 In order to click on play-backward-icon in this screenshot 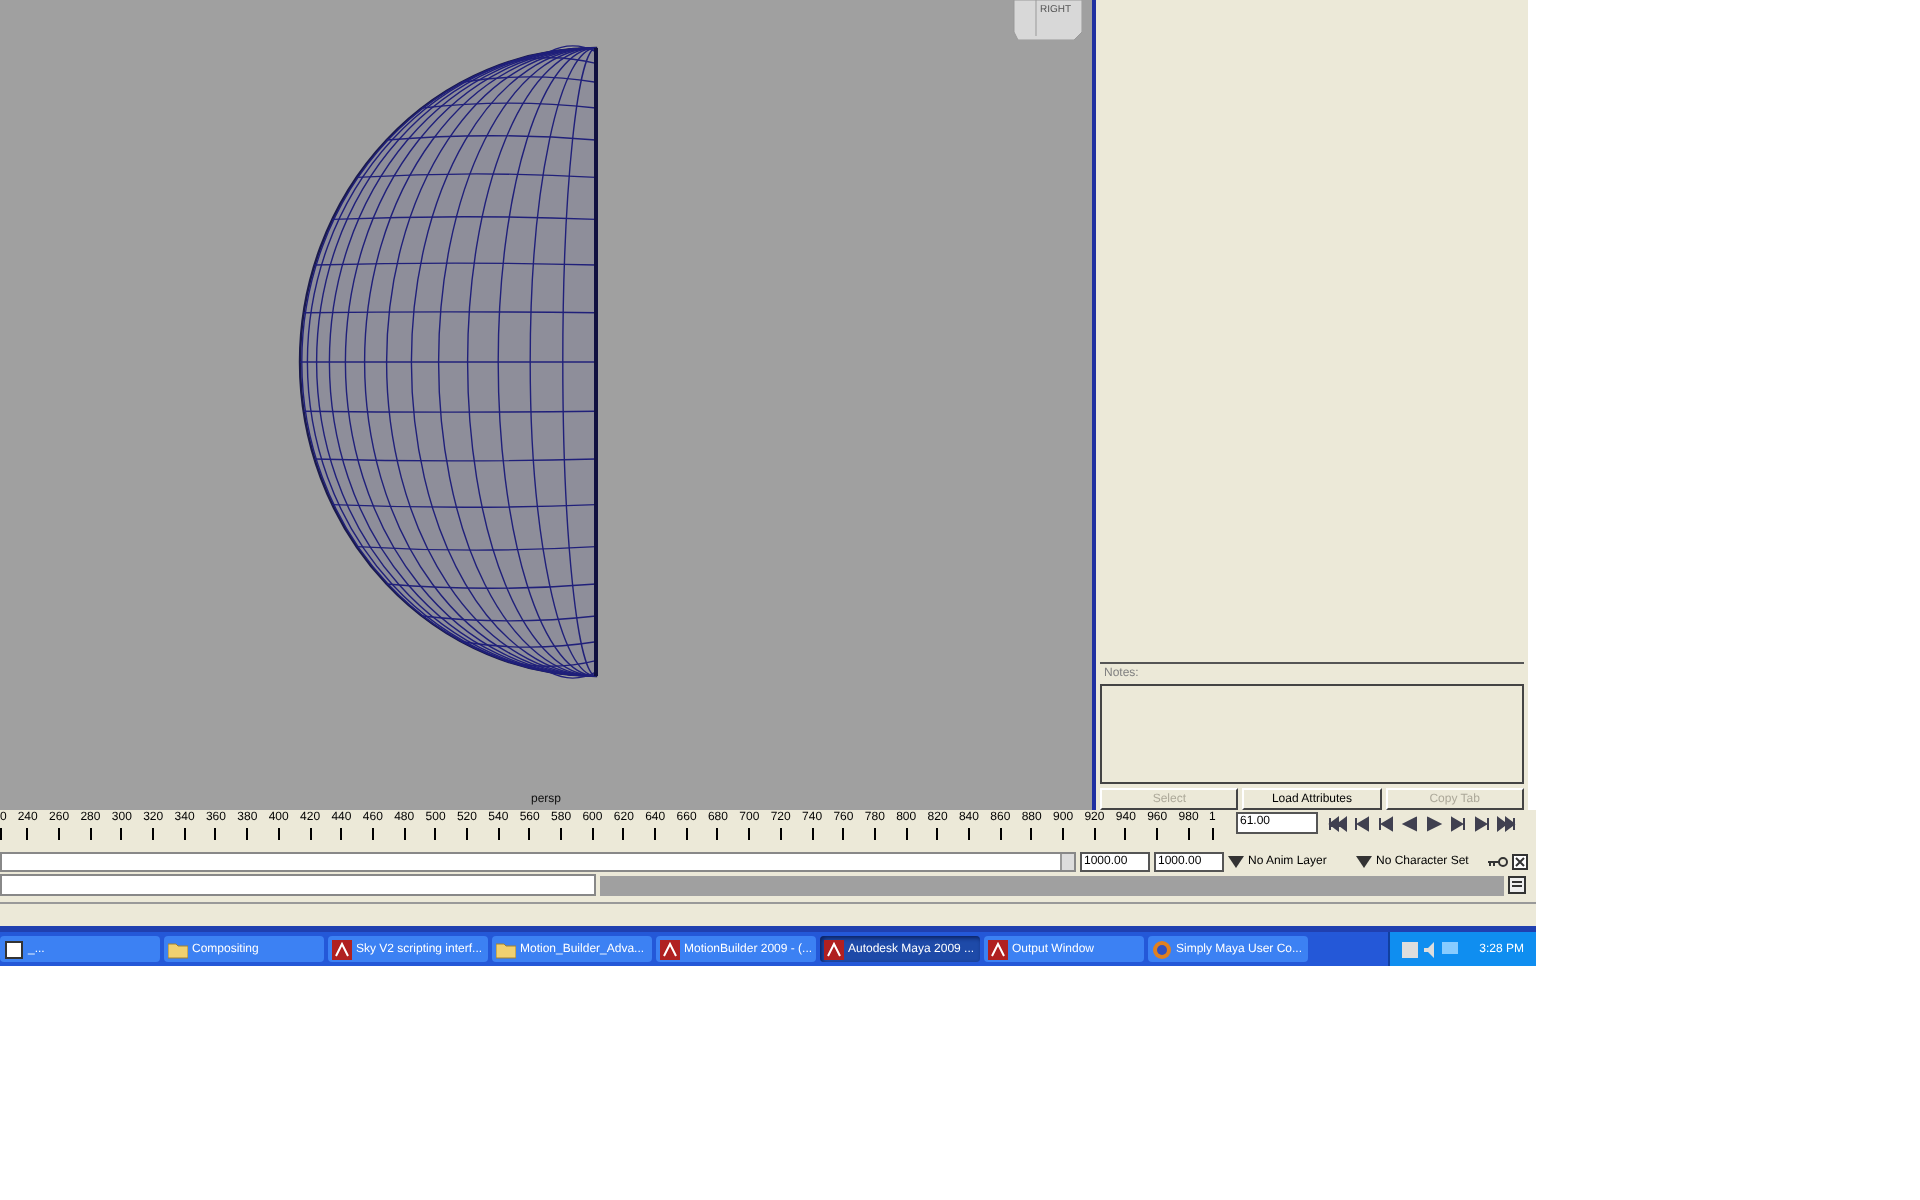, I will do `click(1410, 823)`.